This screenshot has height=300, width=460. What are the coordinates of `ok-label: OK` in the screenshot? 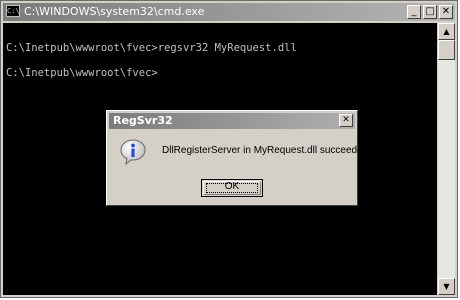 It's located at (232, 186).